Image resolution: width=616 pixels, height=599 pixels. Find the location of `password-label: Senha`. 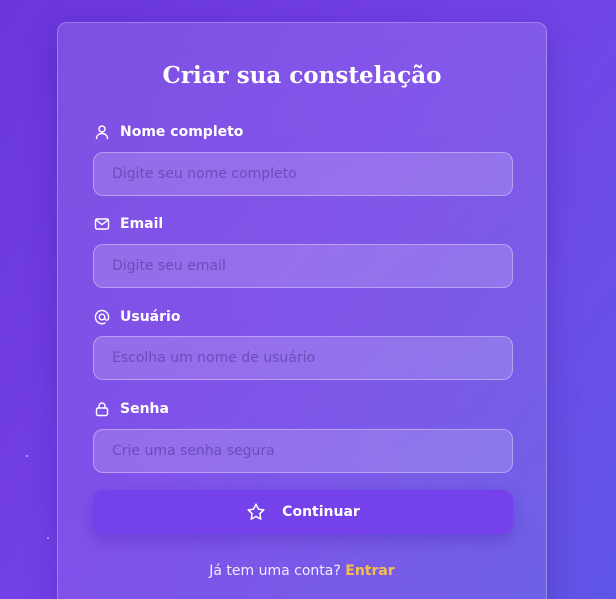

password-label: Senha is located at coordinates (131, 409).